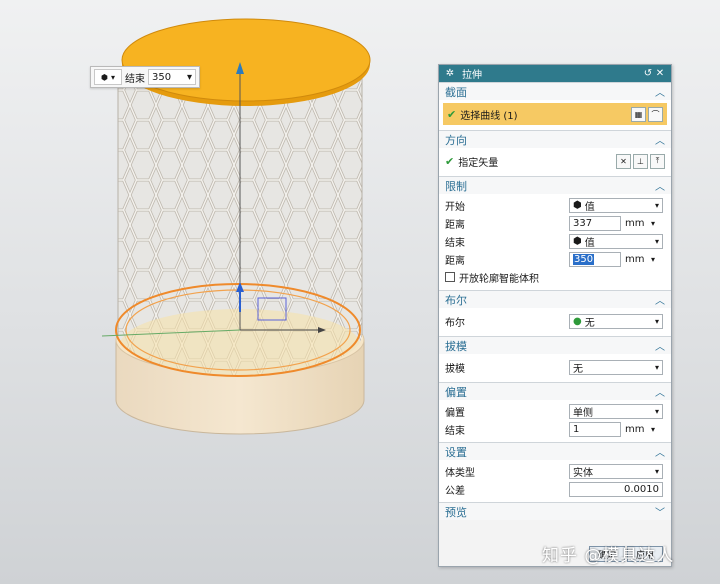 The image size is (720, 584). Describe the element at coordinates (555, 391) in the screenshot. I see `section-header-offset: 偏置 ︿` at that location.